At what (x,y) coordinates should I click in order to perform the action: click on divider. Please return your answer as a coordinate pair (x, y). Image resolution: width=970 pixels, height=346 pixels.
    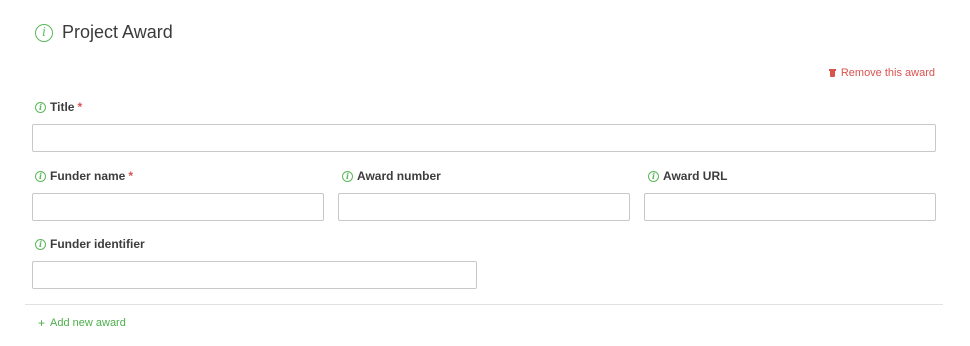
    Looking at the image, I should click on (484, 304).